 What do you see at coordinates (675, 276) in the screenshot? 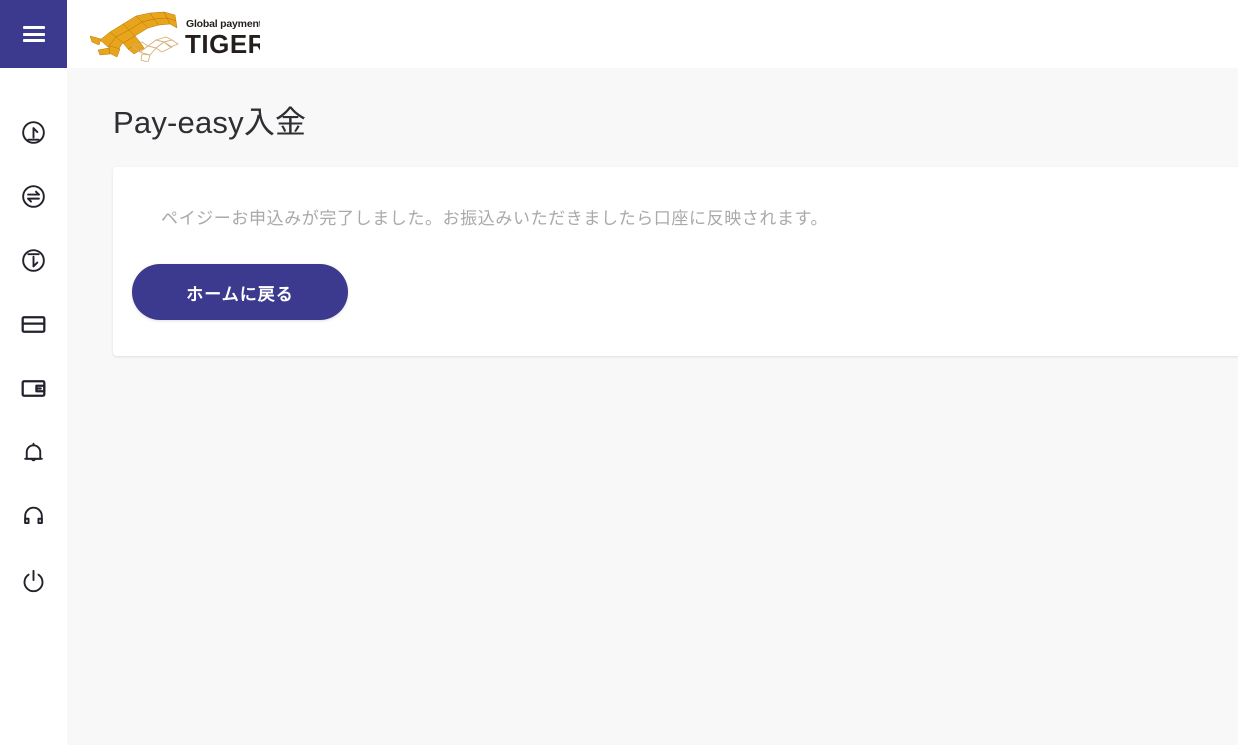
I see `card-actions: ホームに戻る` at bounding box center [675, 276].